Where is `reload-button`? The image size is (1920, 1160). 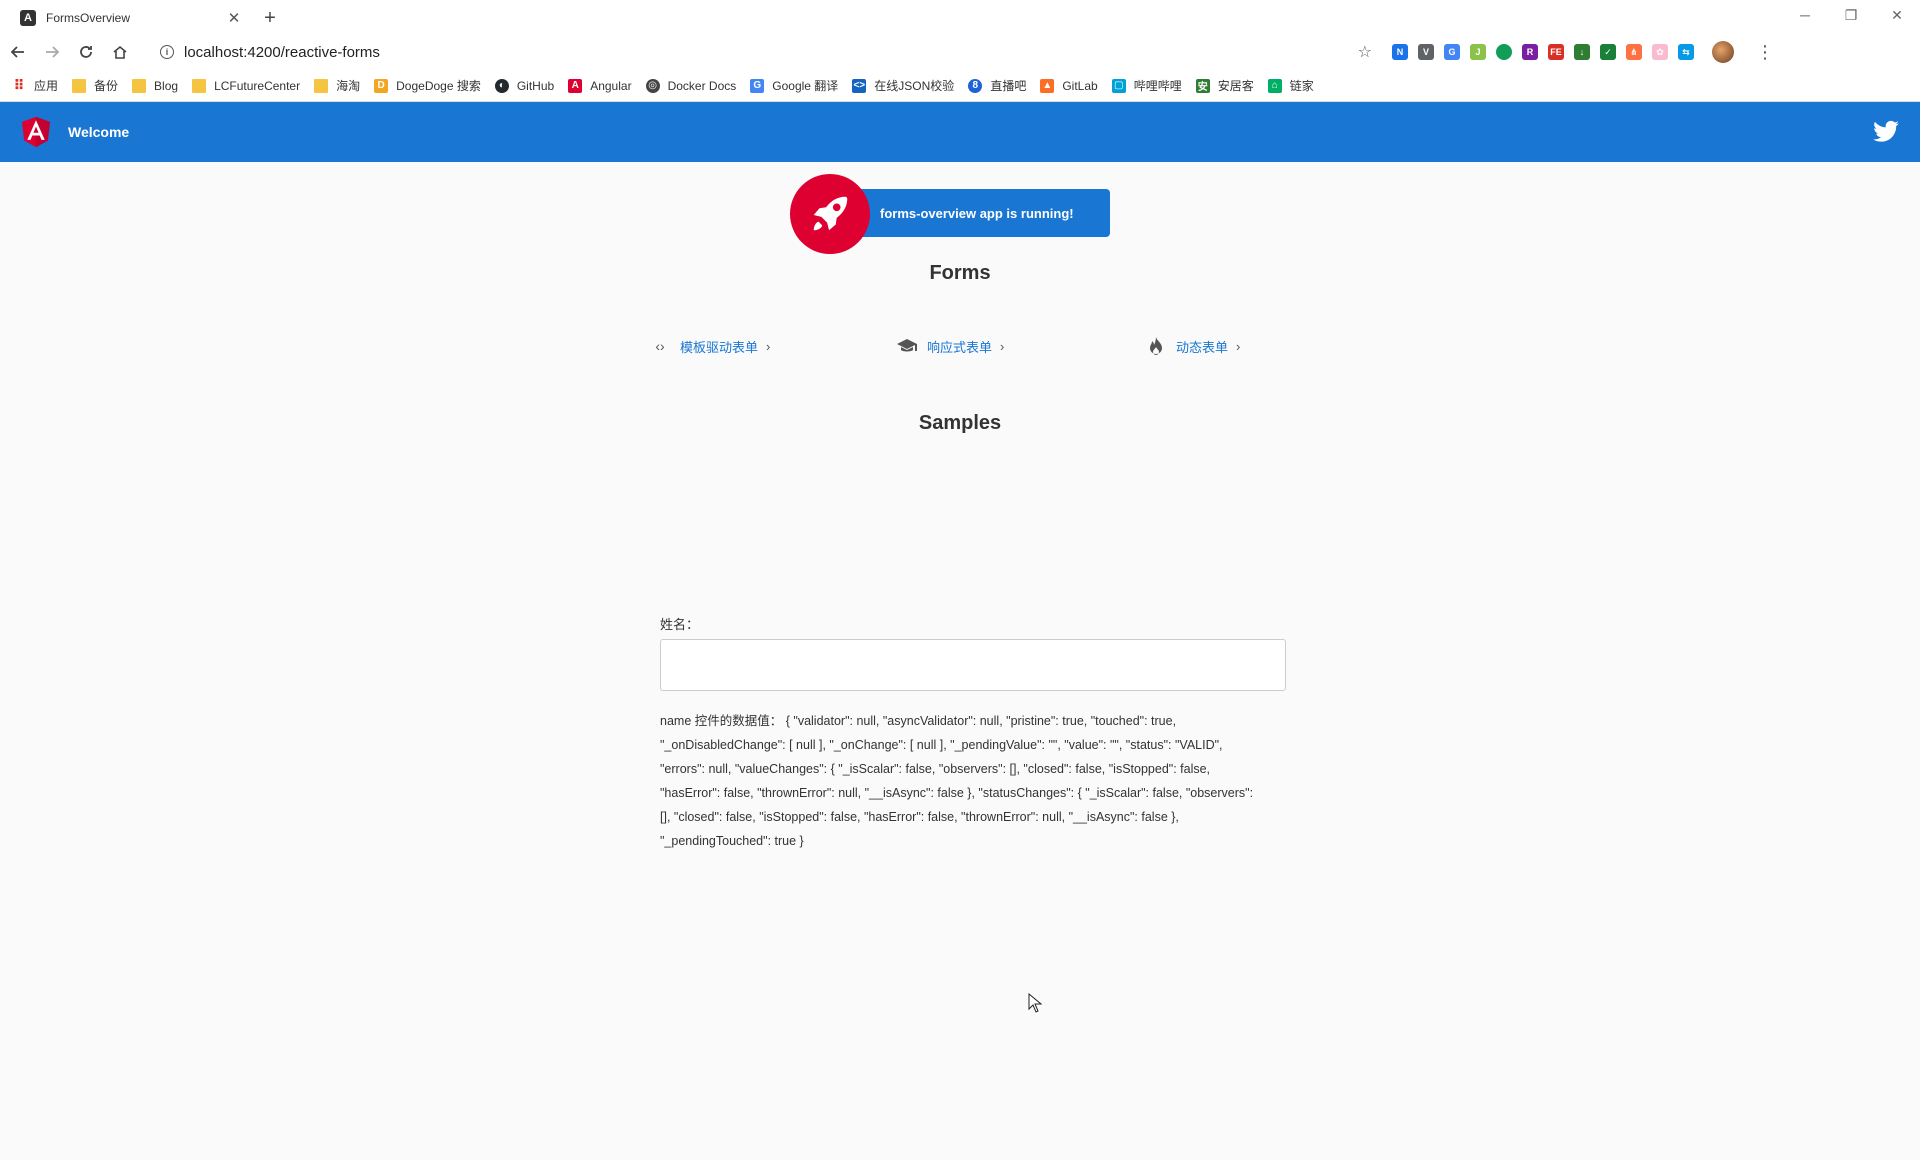 reload-button is located at coordinates (86, 52).